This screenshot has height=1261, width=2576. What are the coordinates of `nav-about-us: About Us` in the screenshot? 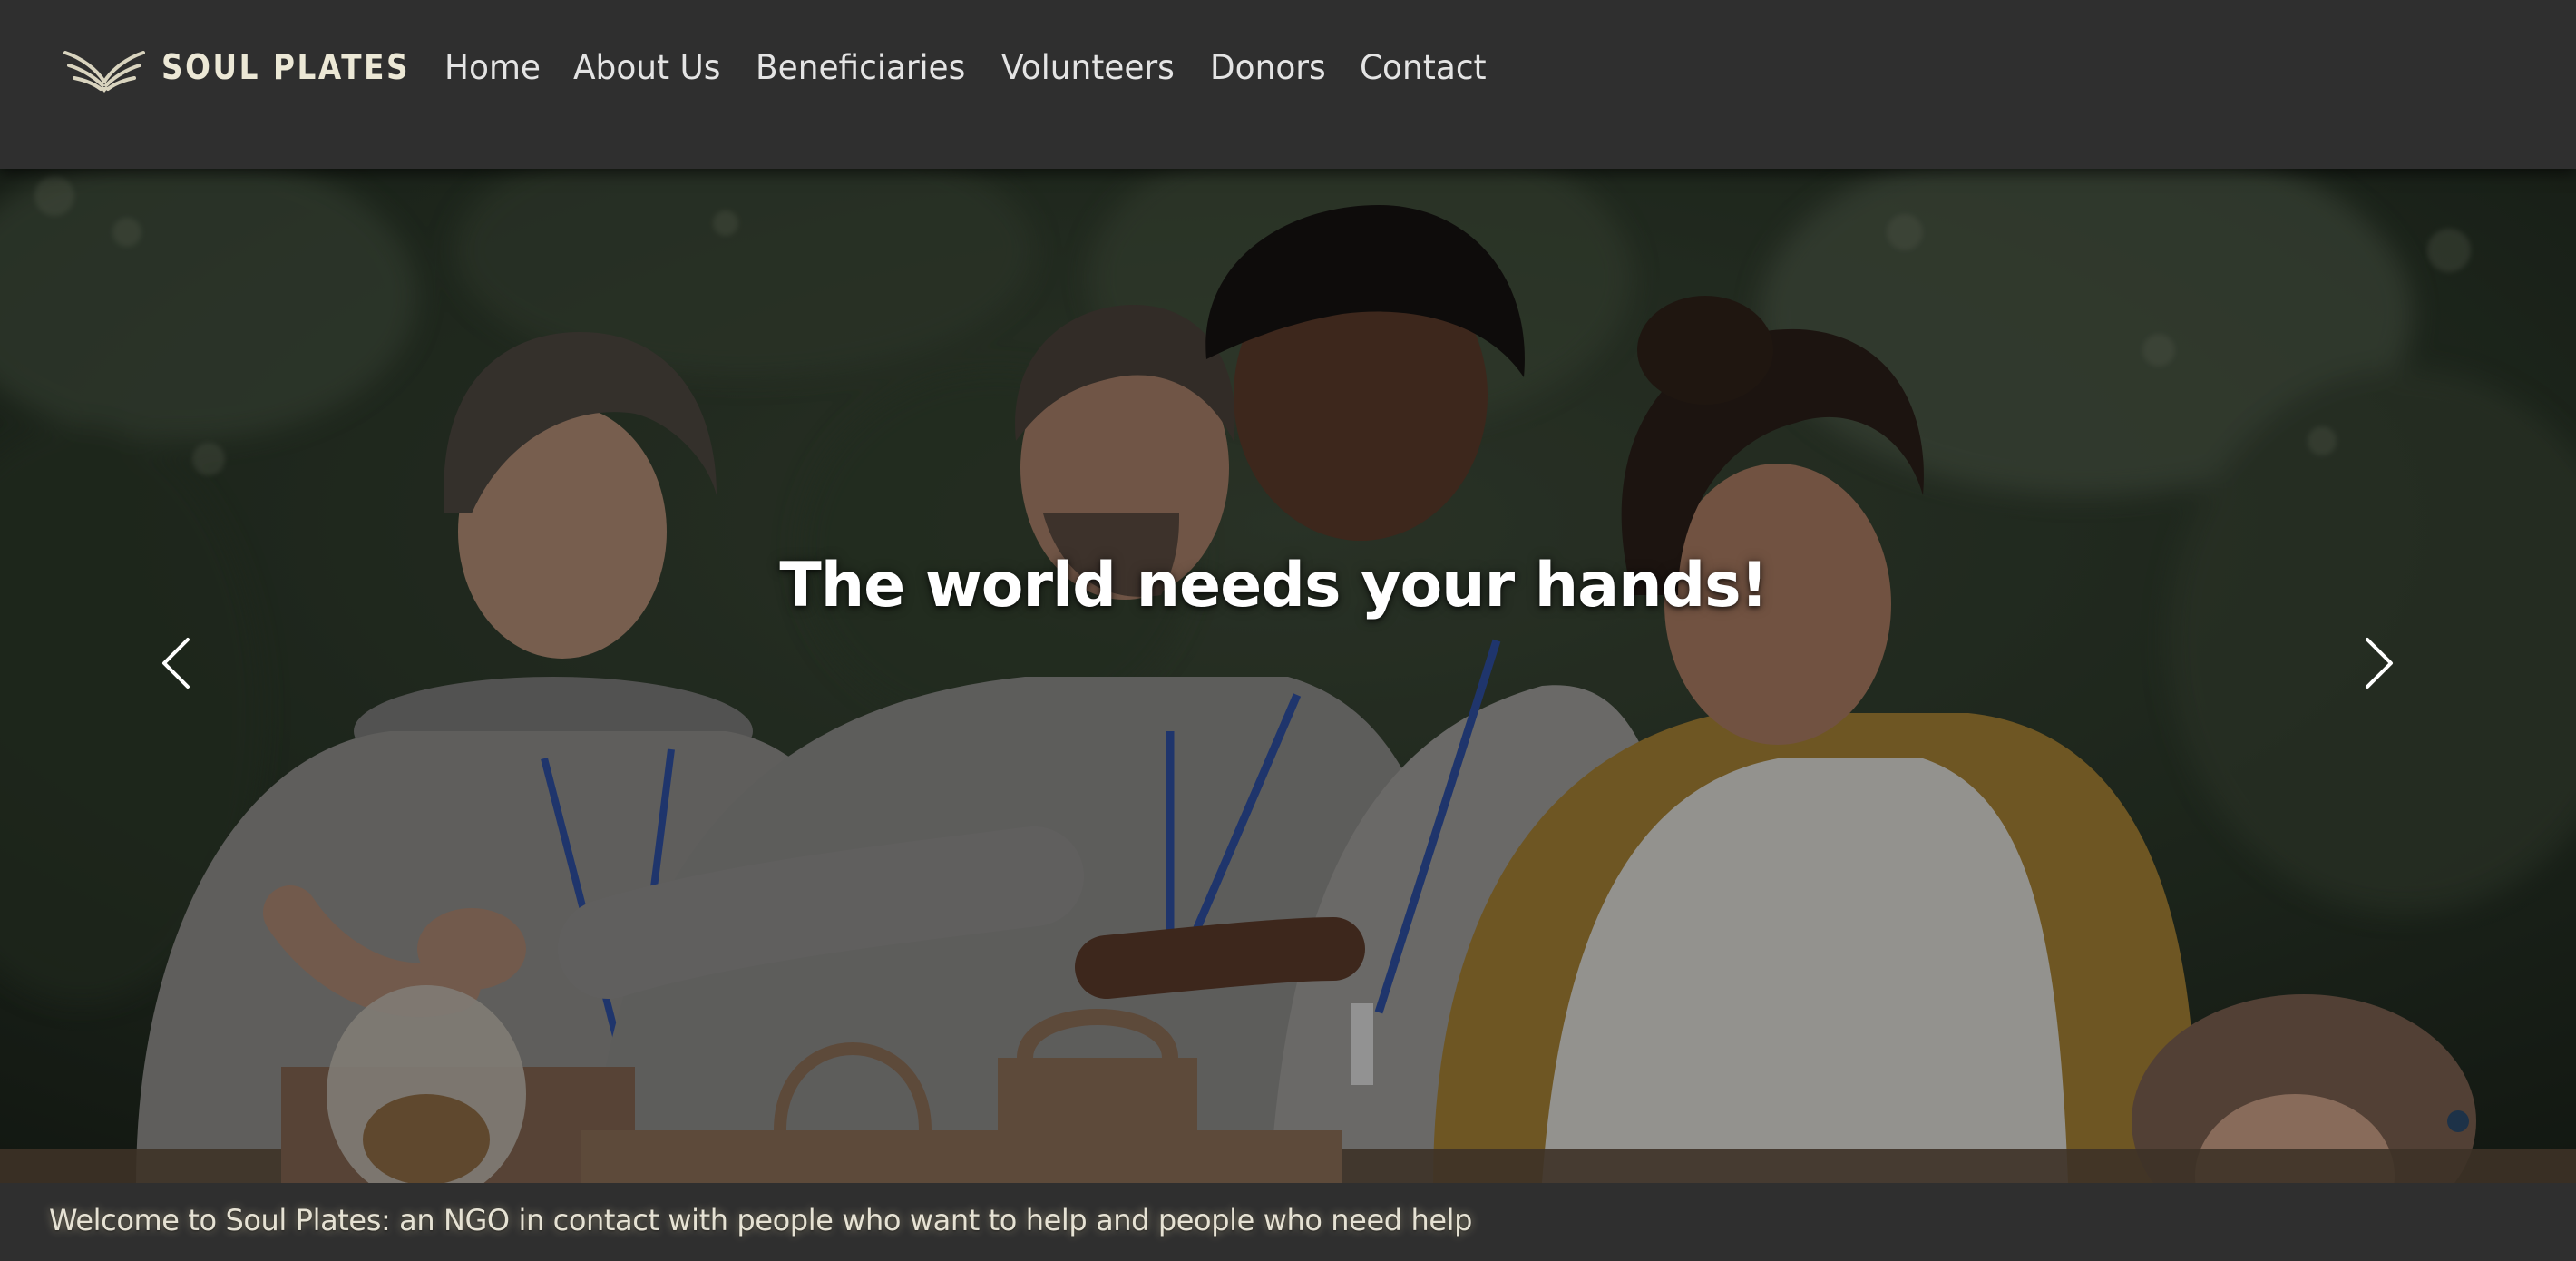 It's located at (646, 67).